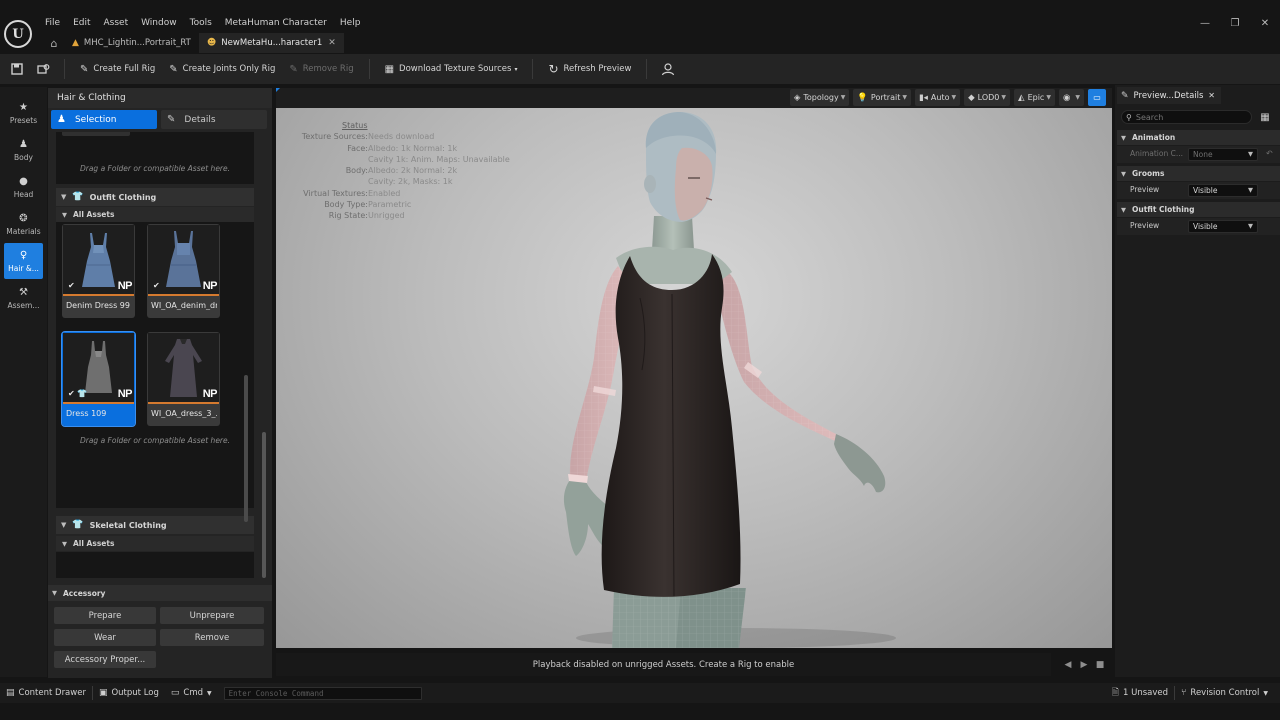 The image size is (1280, 720). What do you see at coordinates (322, 693) in the screenshot?
I see `console-command-input` at bounding box center [322, 693].